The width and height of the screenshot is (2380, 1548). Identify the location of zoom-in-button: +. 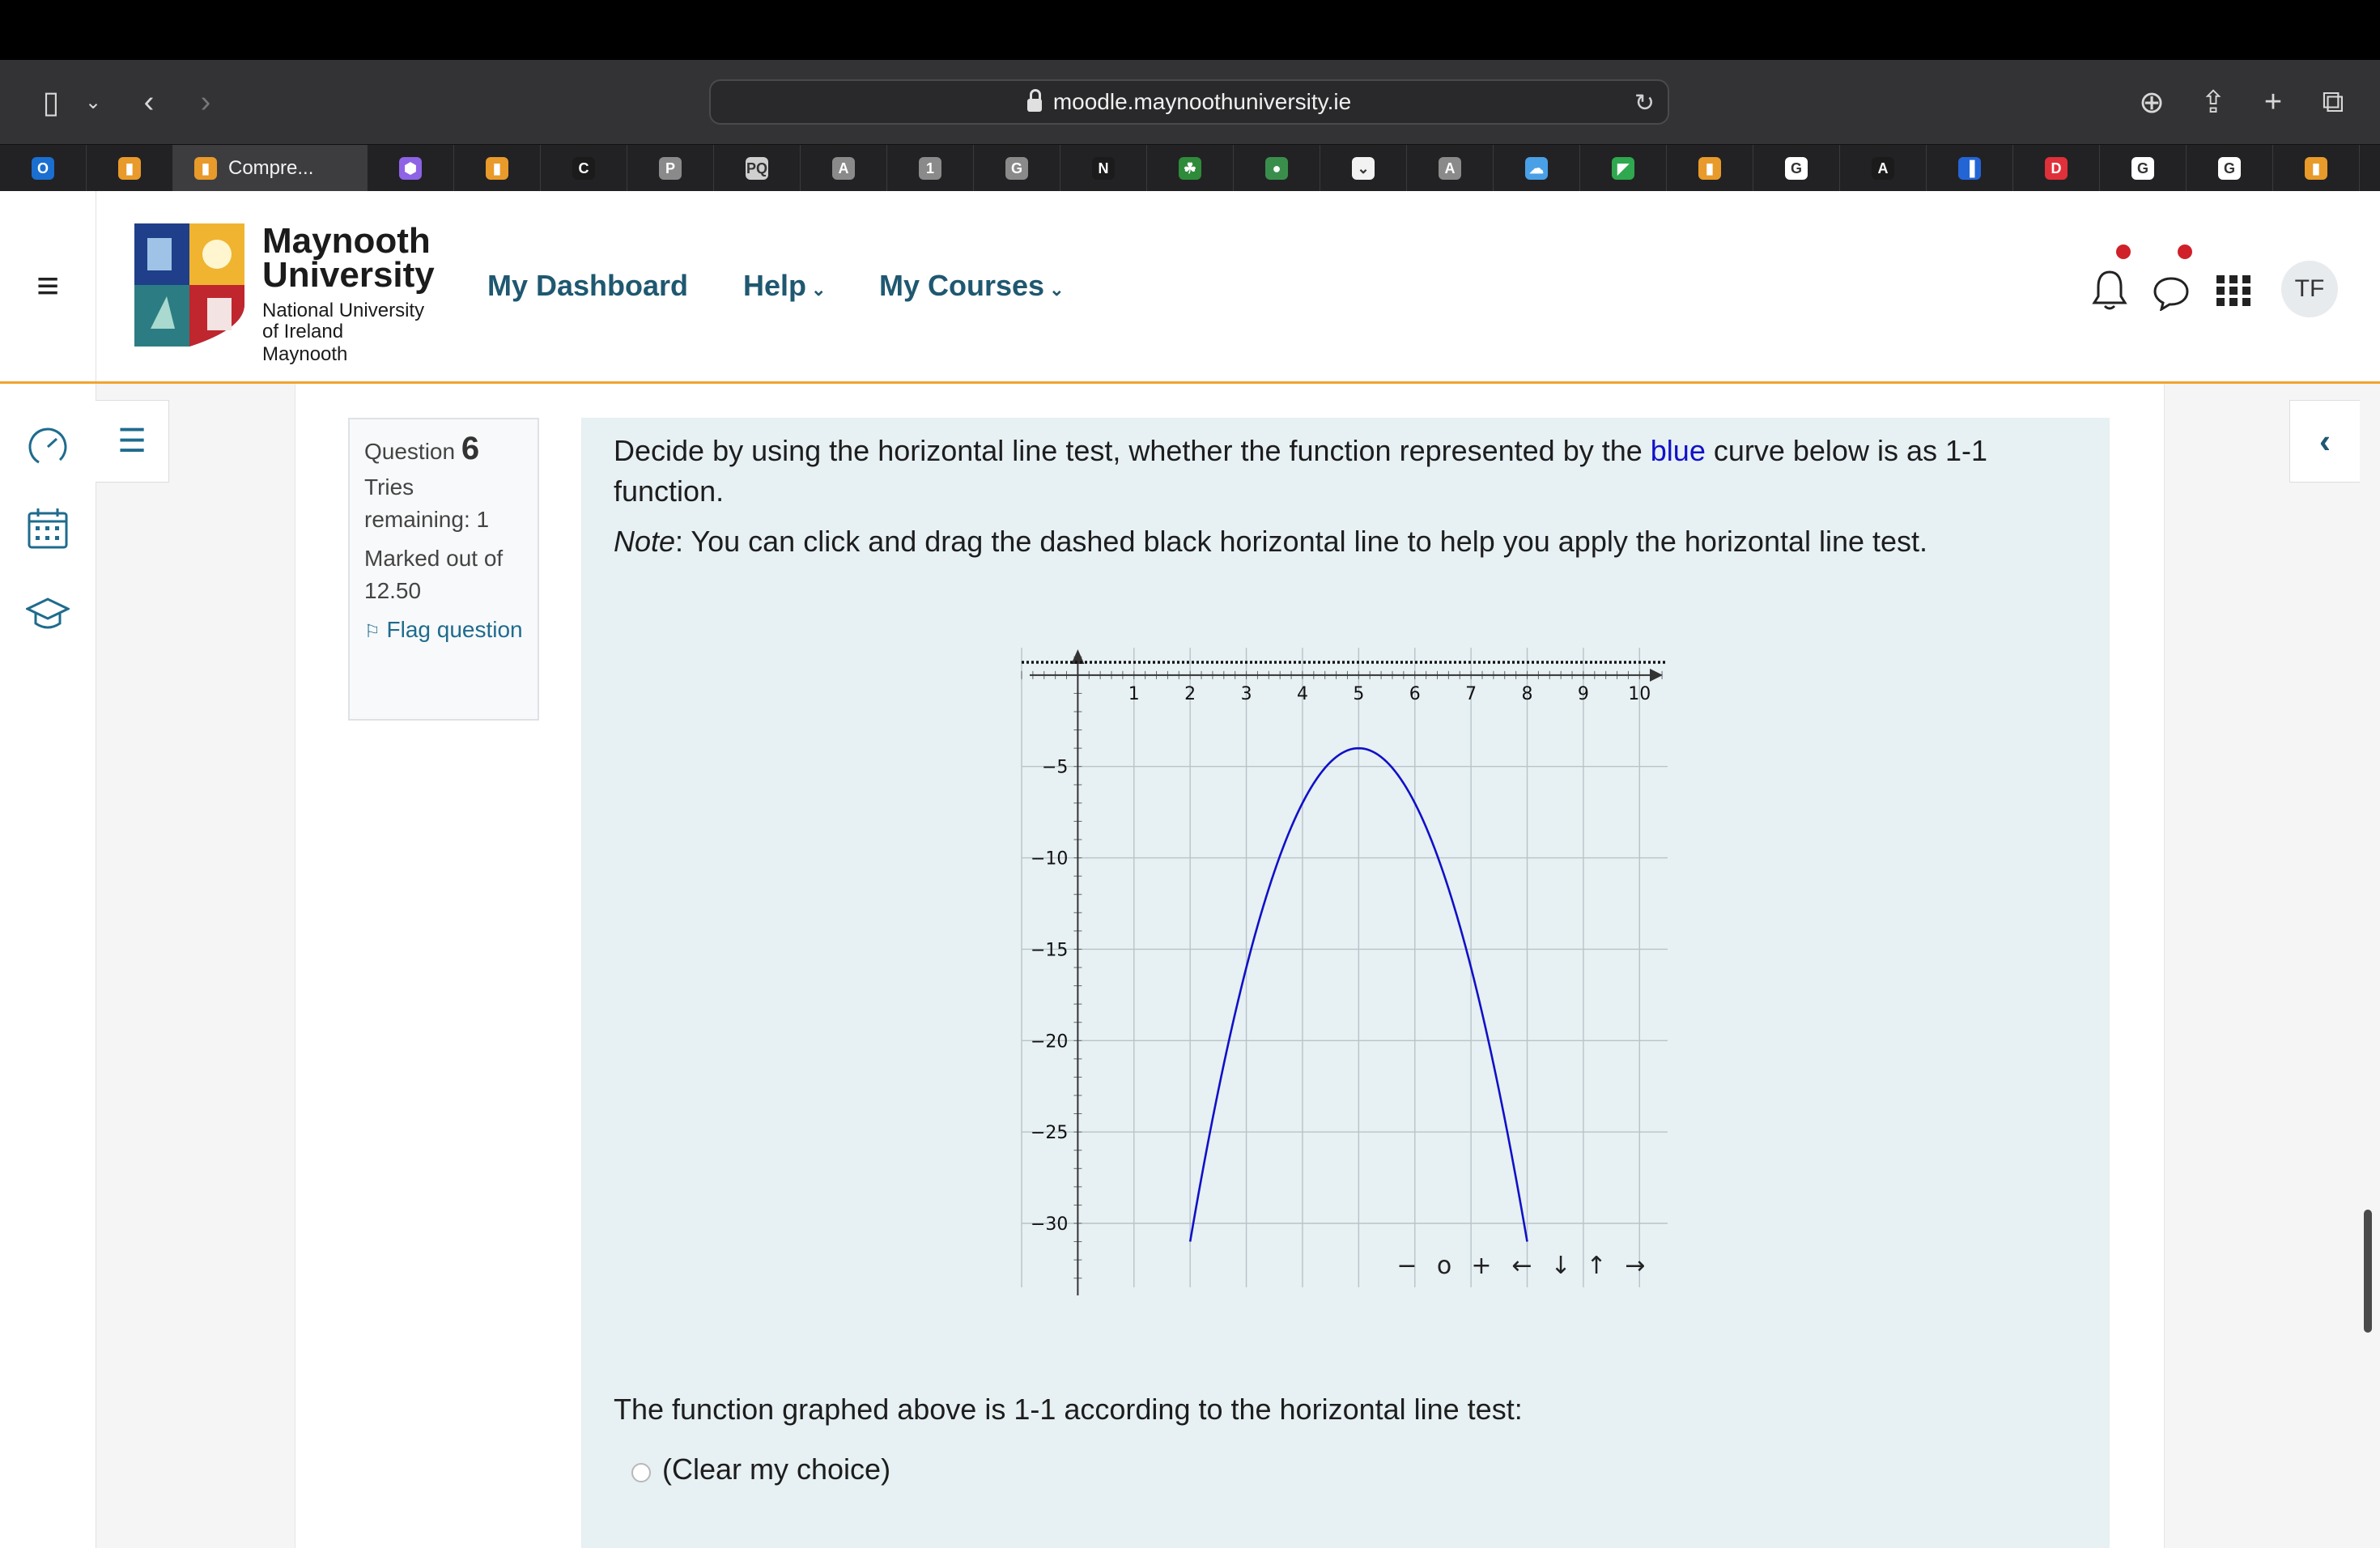
(1481, 1266).